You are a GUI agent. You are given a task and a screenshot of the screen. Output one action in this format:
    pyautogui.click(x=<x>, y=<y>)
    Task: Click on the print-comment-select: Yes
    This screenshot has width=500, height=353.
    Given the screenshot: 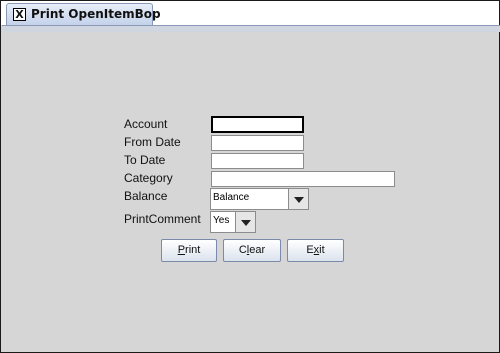 What is the action you would take?
    pyautogui.click(x=233, y=222)
    